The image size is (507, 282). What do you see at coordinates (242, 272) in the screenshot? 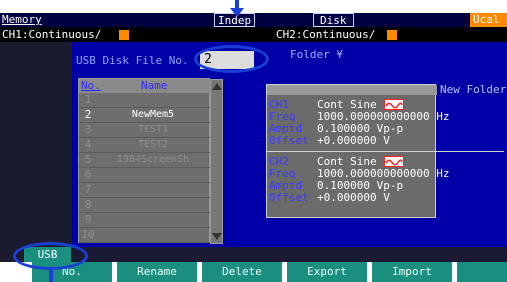
I see `delete-softkey: Delete` at bounding box center [242, 272].